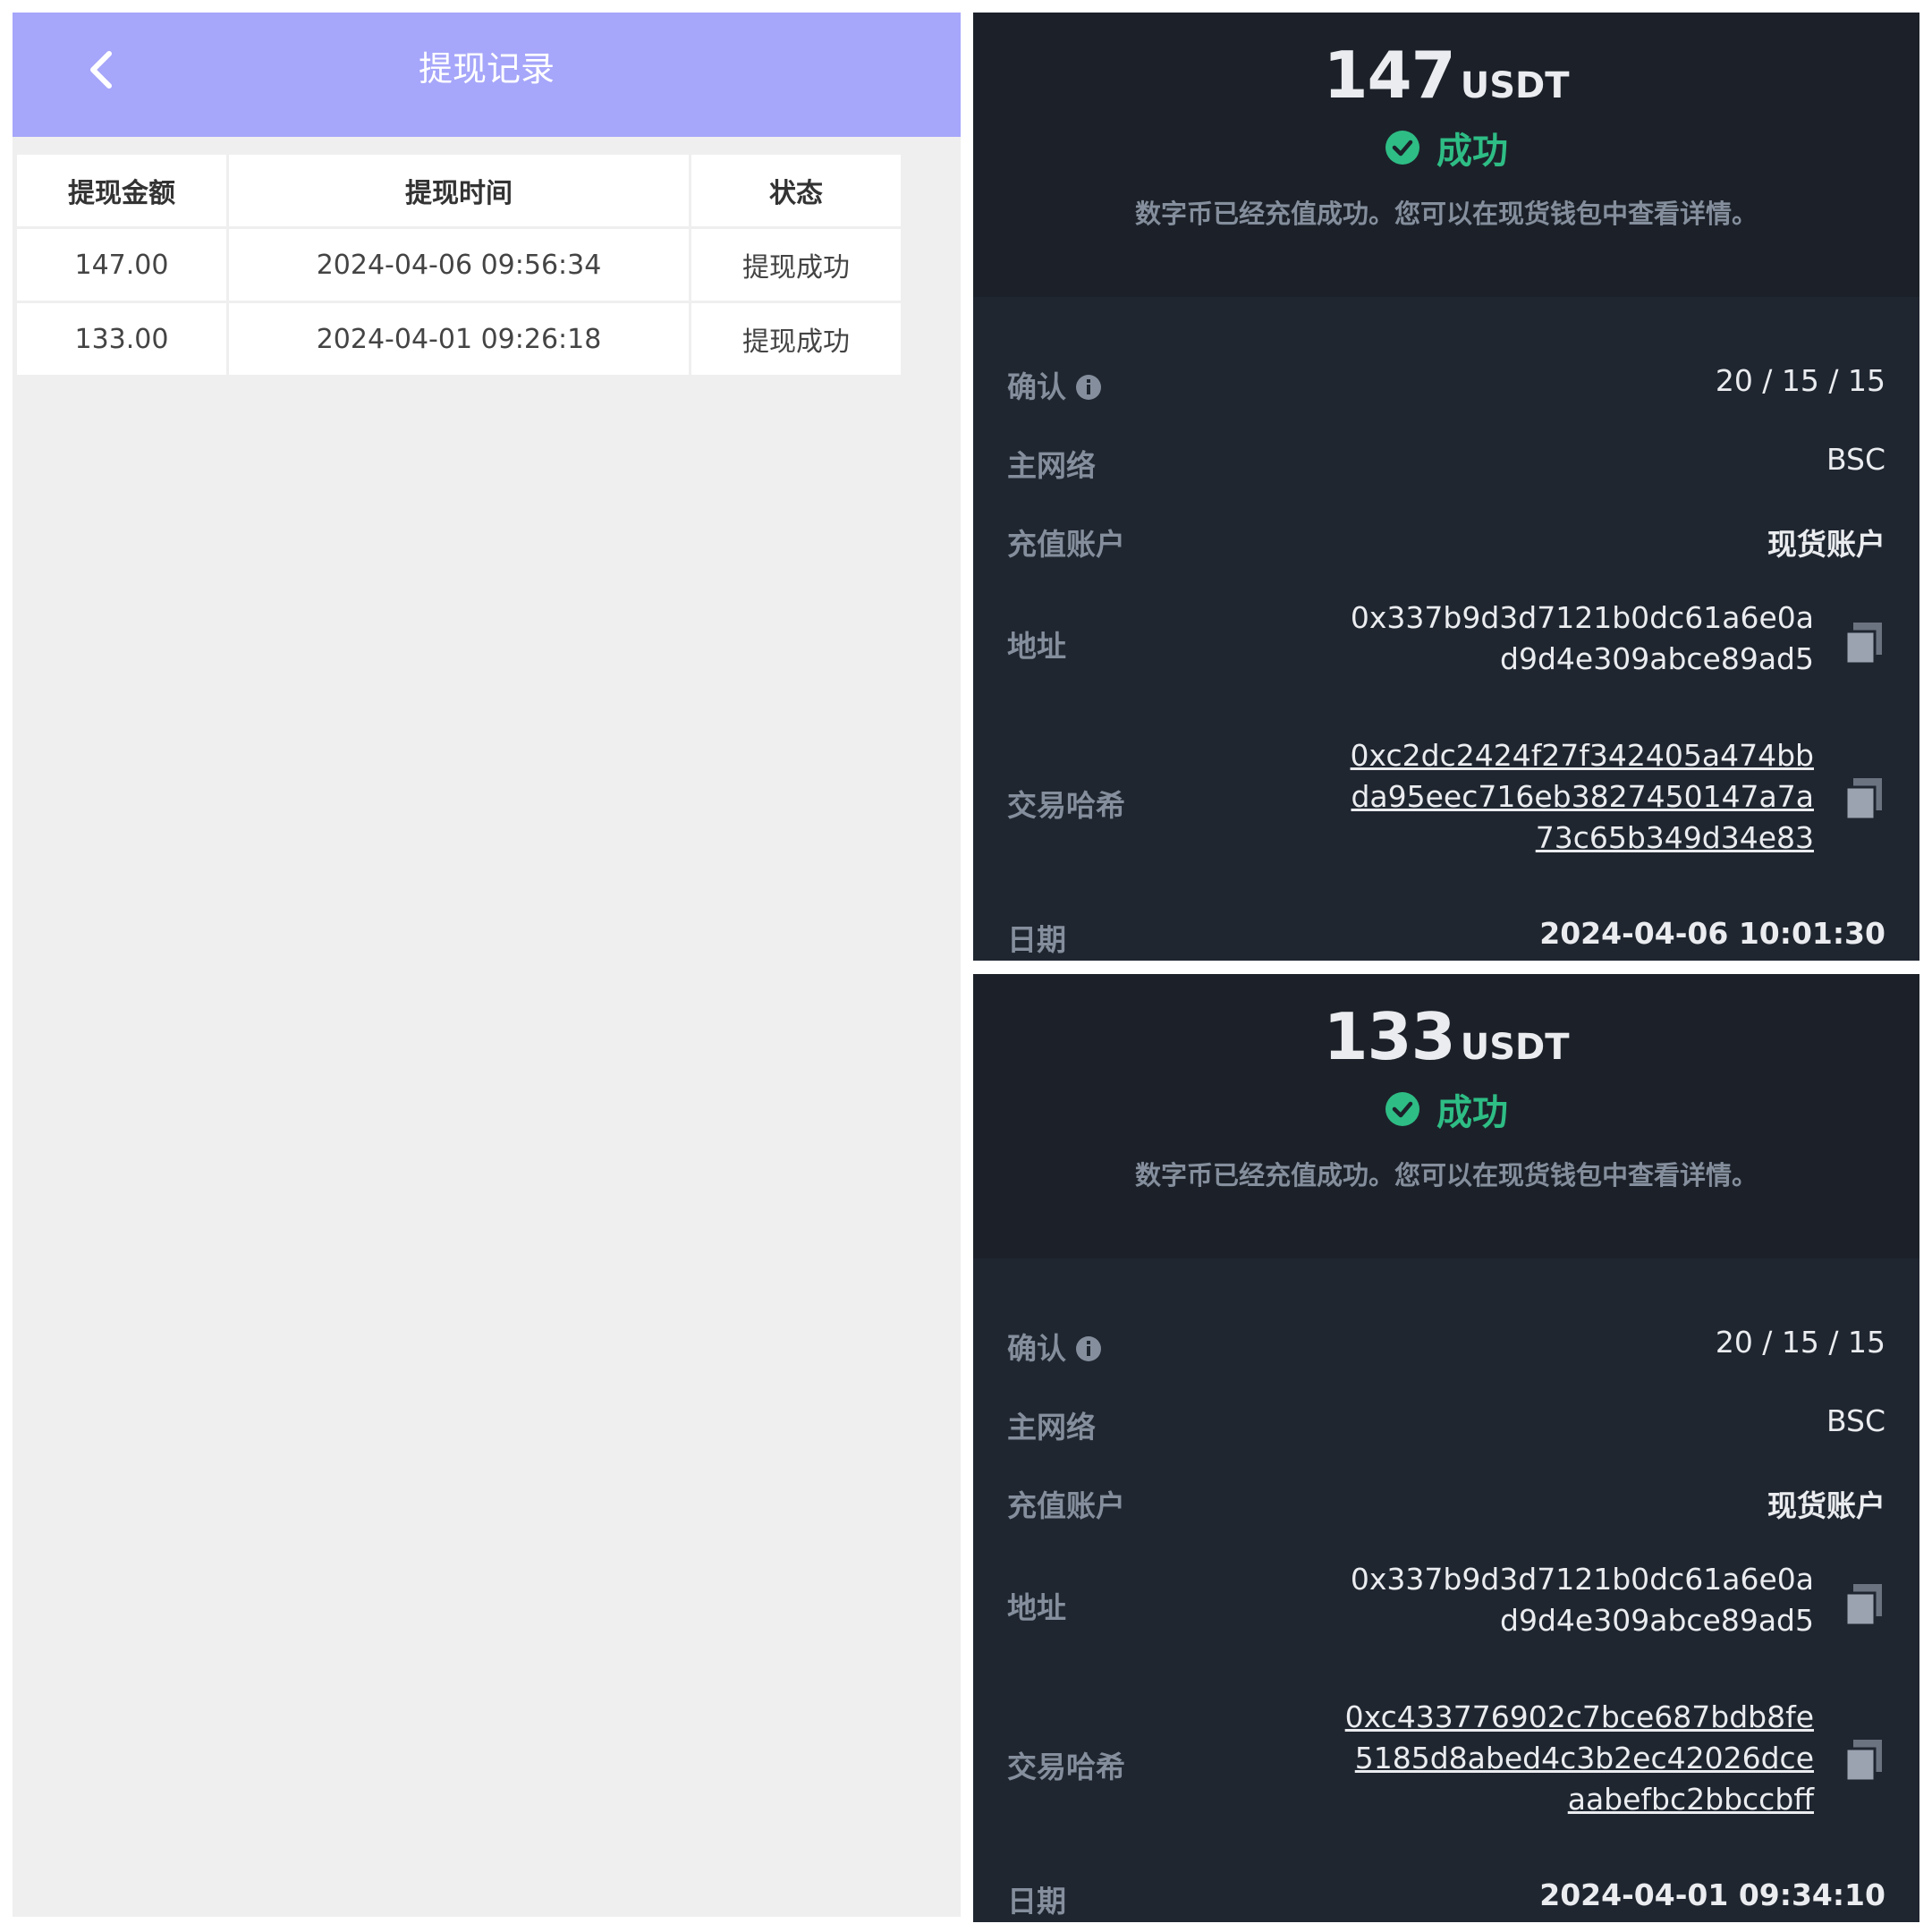 The height and width of the screenshot is (1932, 1932). I want to click on cell-amount: 133.00, so click(121, 339).